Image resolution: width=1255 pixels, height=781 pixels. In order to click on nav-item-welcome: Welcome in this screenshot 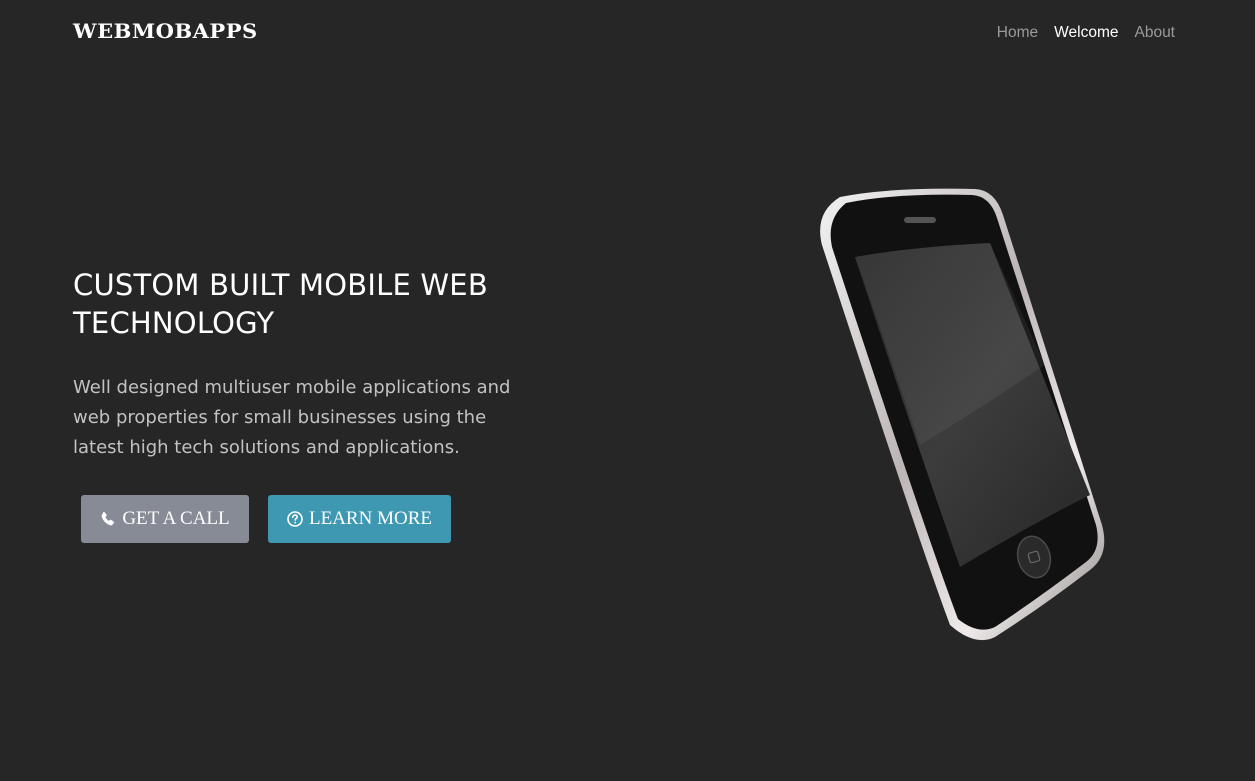, I will do `click(1086, 33)`.